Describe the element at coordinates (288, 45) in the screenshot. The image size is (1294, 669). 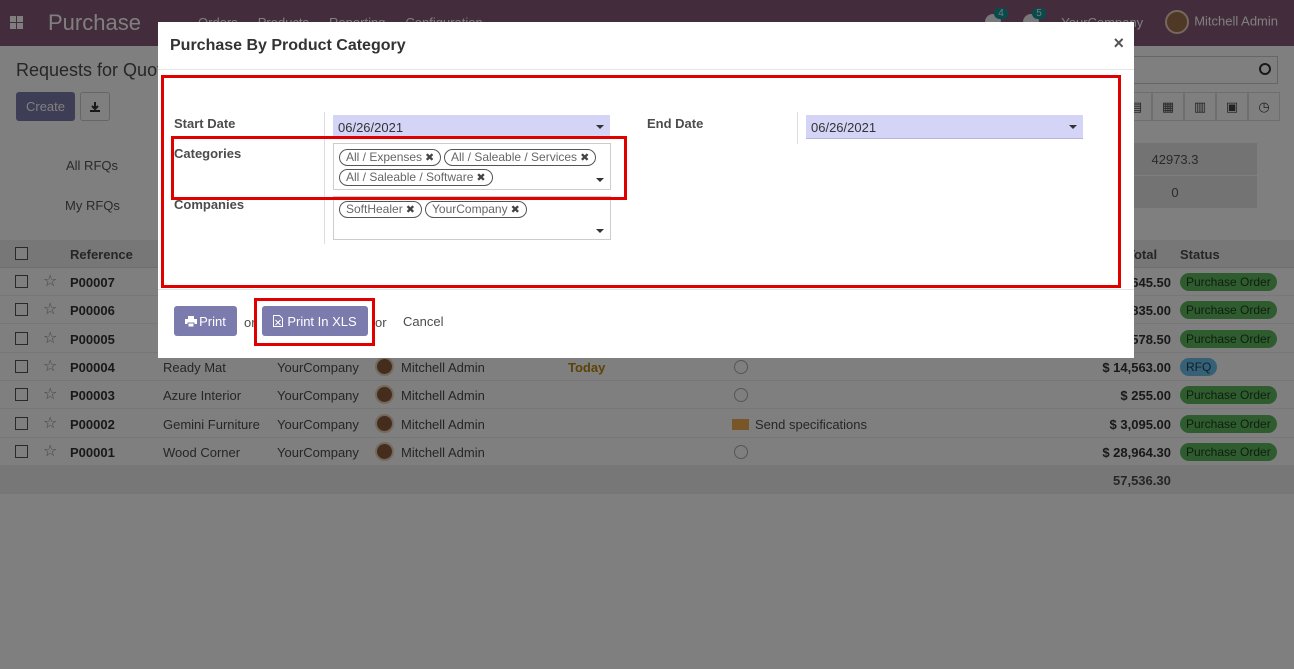
I see `dialog-title: Purchase By Product Category` at that location.